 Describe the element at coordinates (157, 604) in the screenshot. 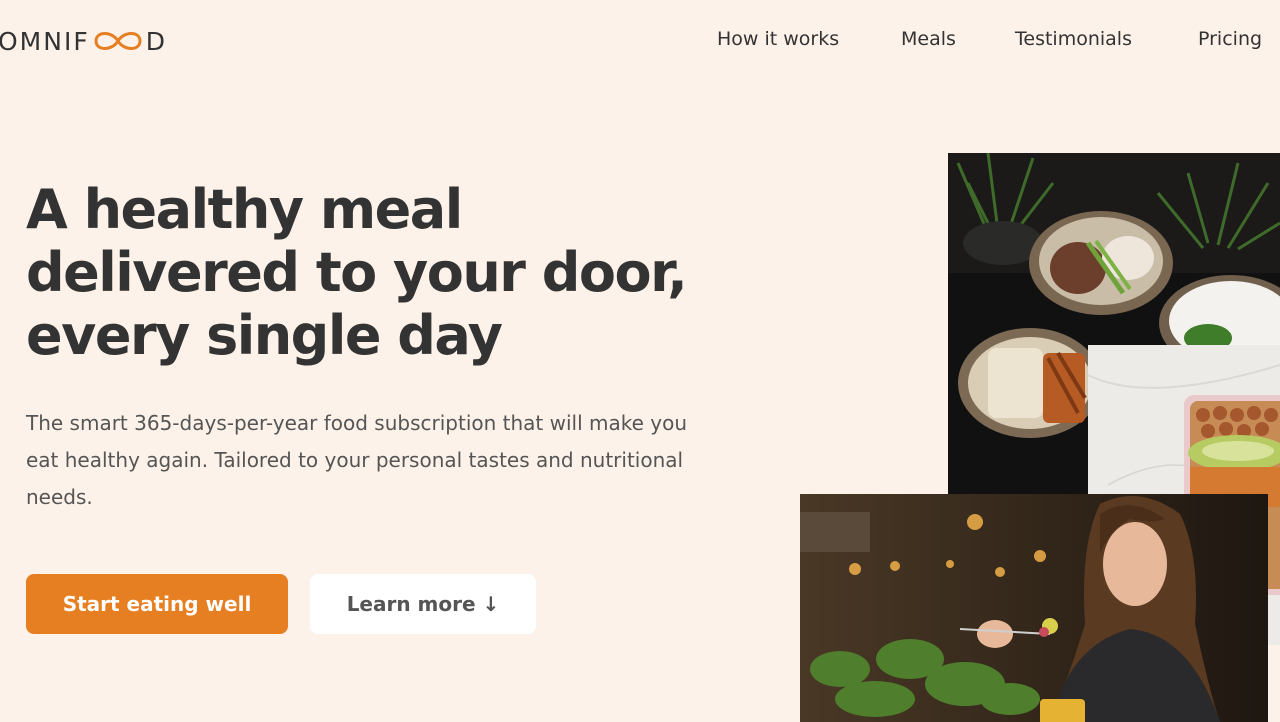

I see `start-eating-well-button: Start eating well` at that location.